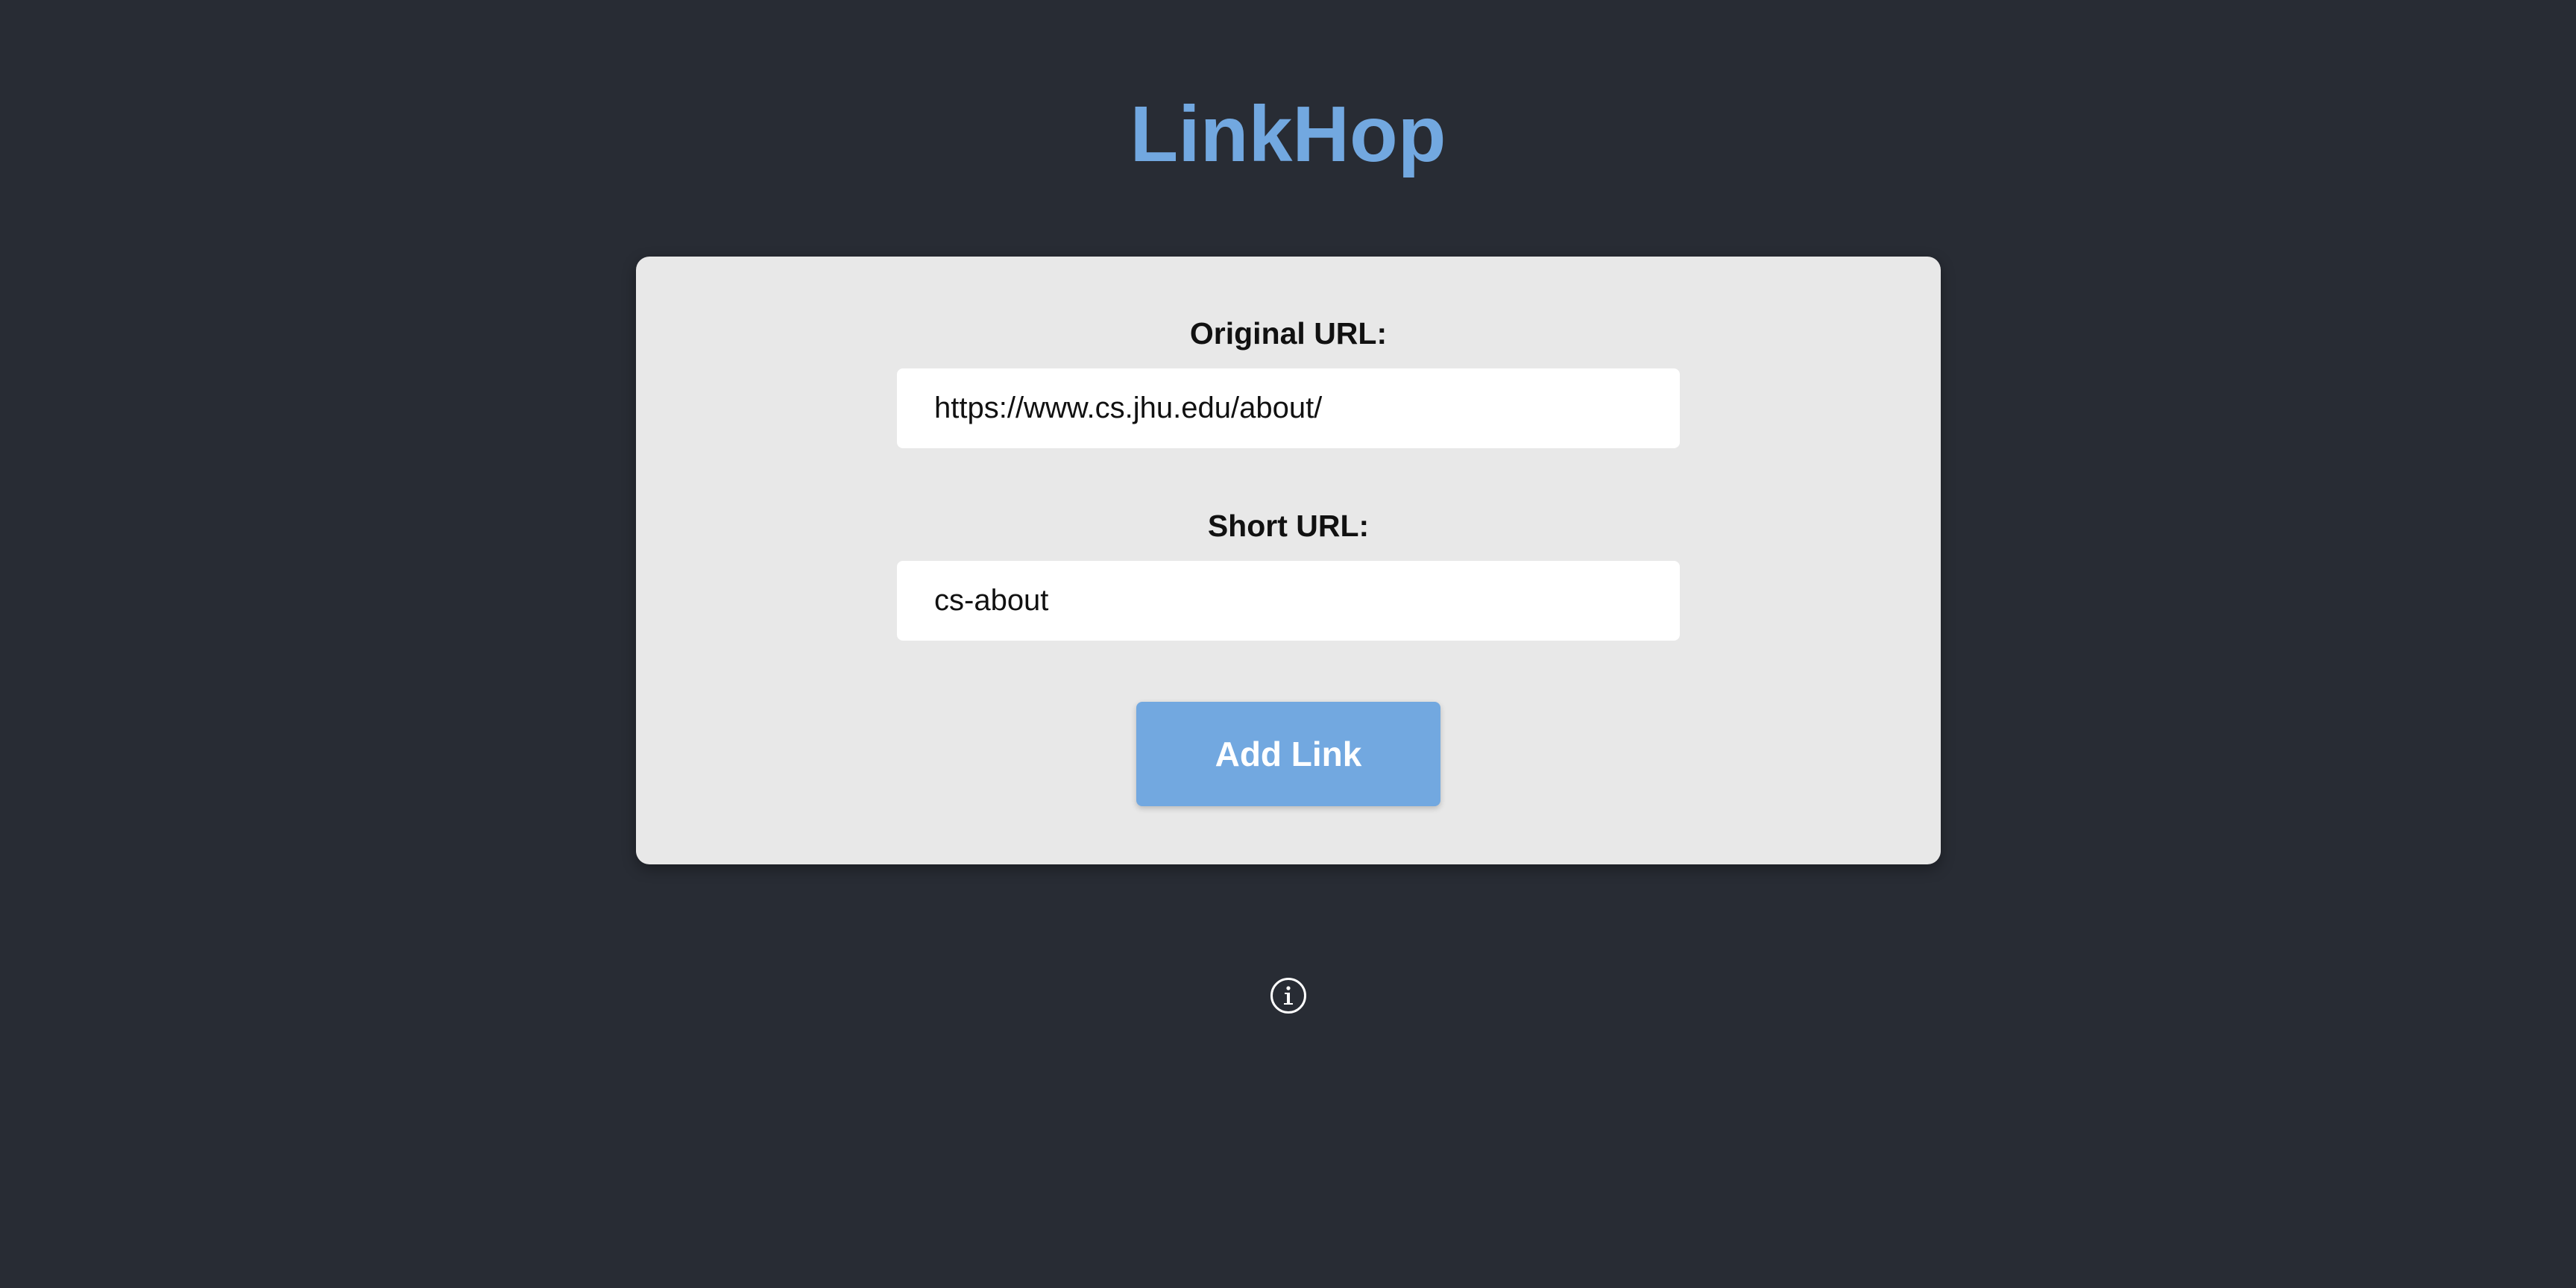 The height and width of the screenshot is (1288, 2576). What do you see at coordinates (1288, 526) in the screenshot?
I see `short-url-label: Short URL:` at bounding box center [1288, 526].